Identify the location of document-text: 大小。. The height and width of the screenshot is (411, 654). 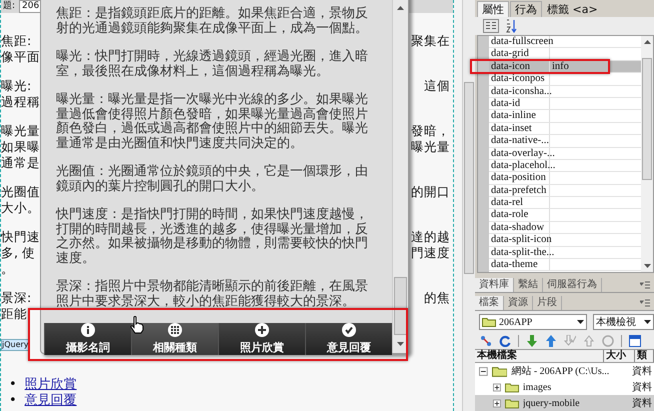
(20, 208).